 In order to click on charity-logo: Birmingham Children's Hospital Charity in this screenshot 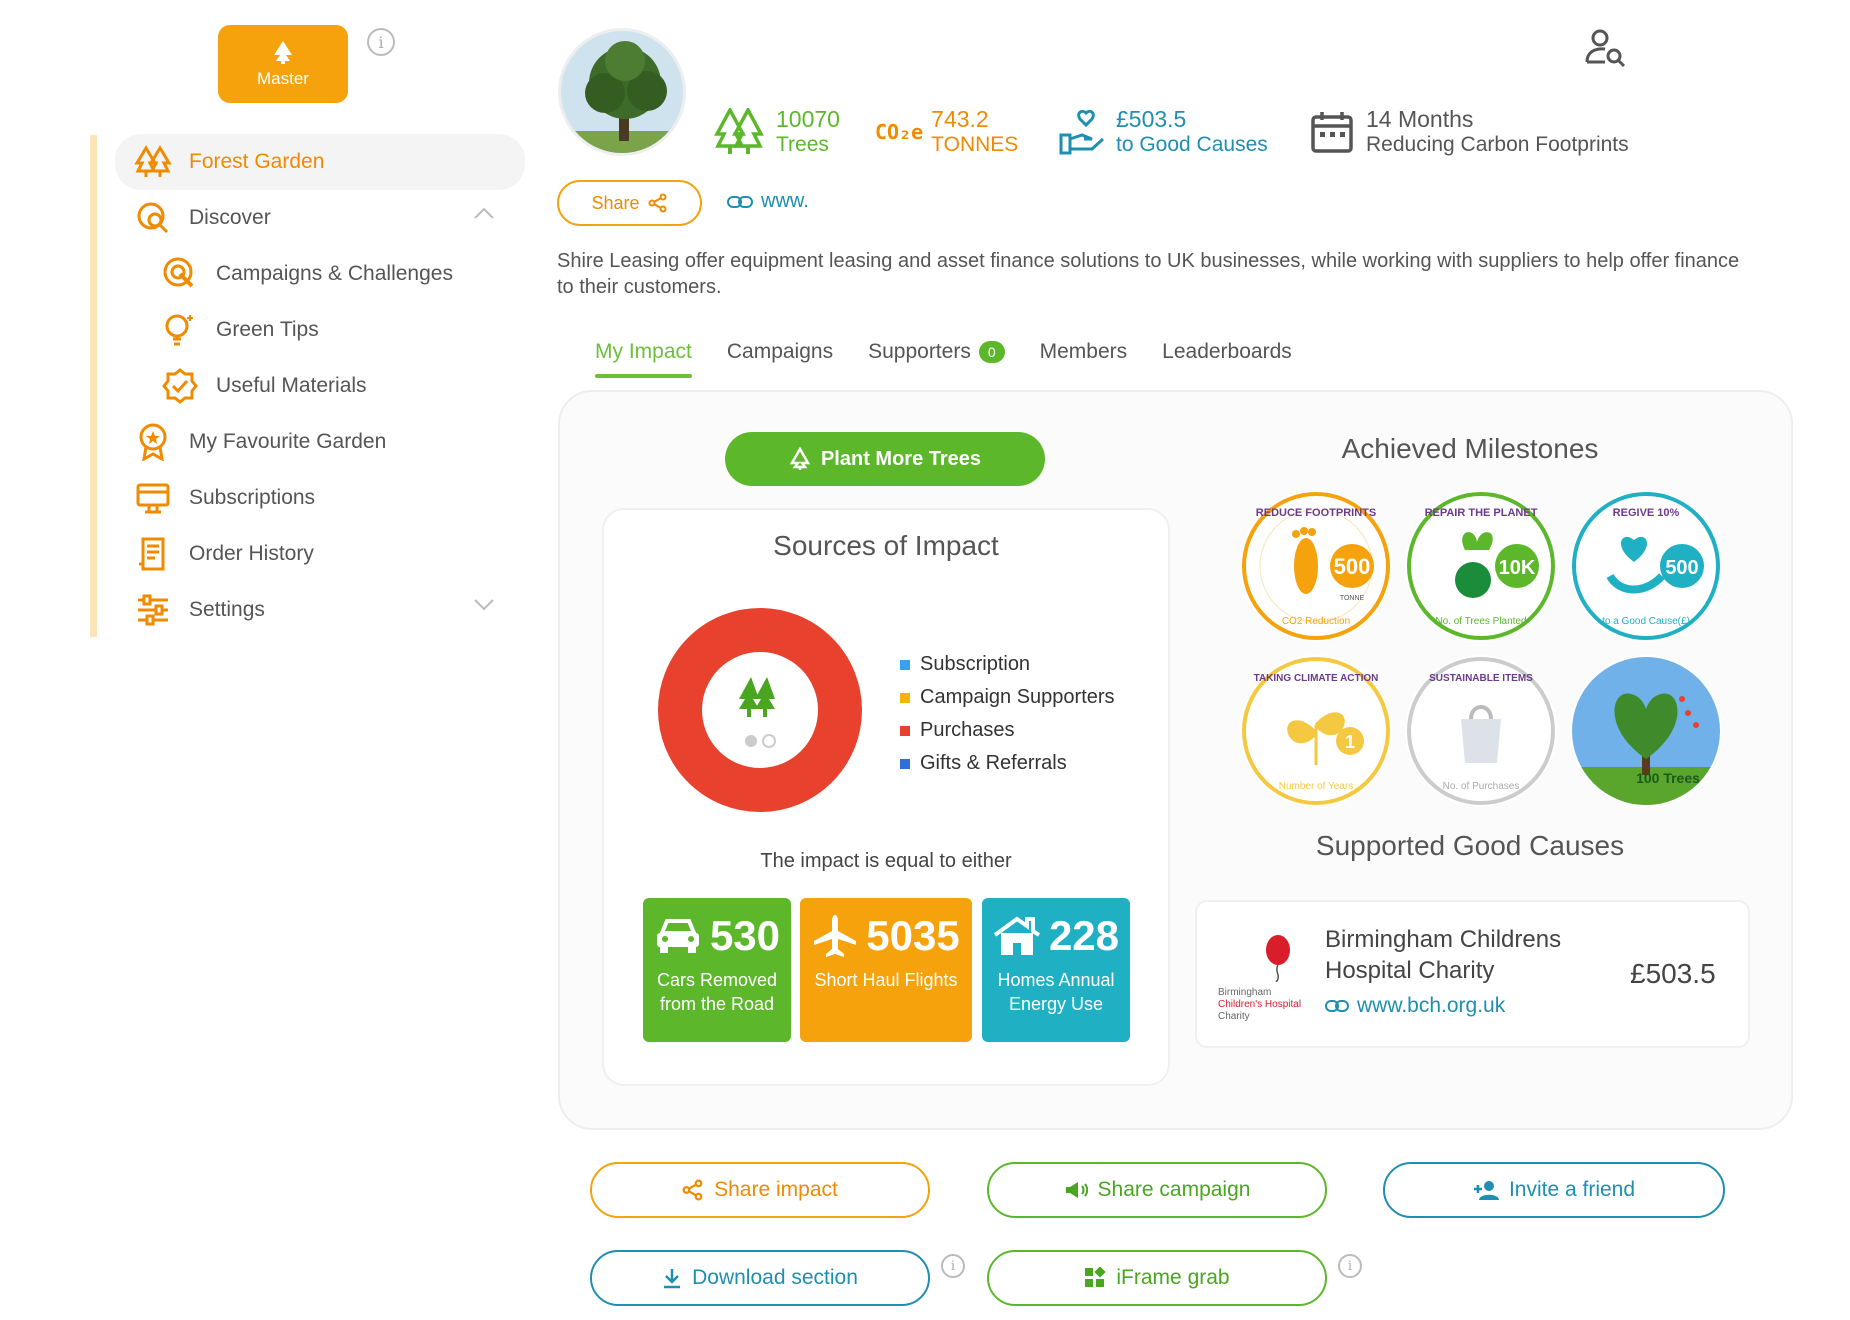, I will do `click(1263, 978)`.